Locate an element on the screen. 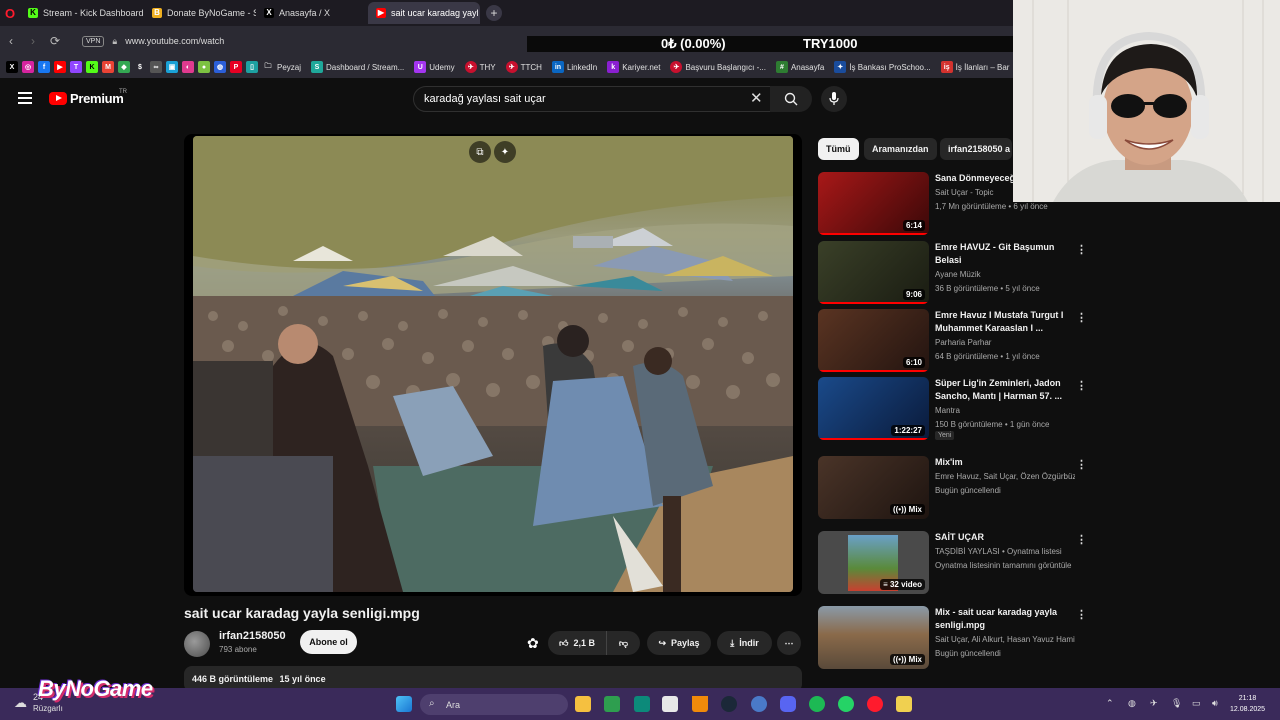 This screenshot has width=1280, height=720. youtube-bookmark-icon: ▶ is located at coordinates (60, 67).